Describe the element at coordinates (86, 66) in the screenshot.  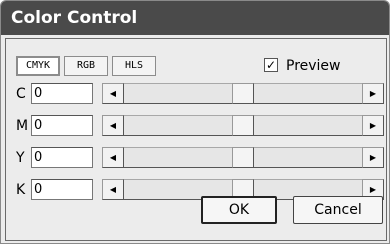
I see `tab-rgb: RGB` at that location.